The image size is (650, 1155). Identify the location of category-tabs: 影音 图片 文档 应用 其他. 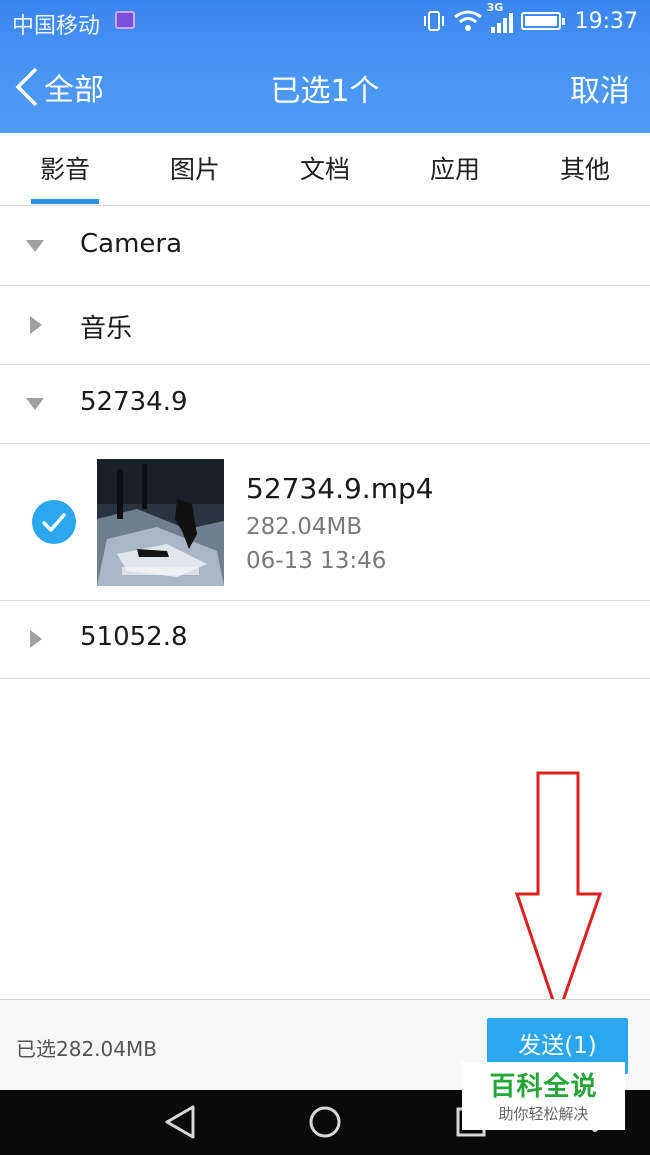
(325, 169).